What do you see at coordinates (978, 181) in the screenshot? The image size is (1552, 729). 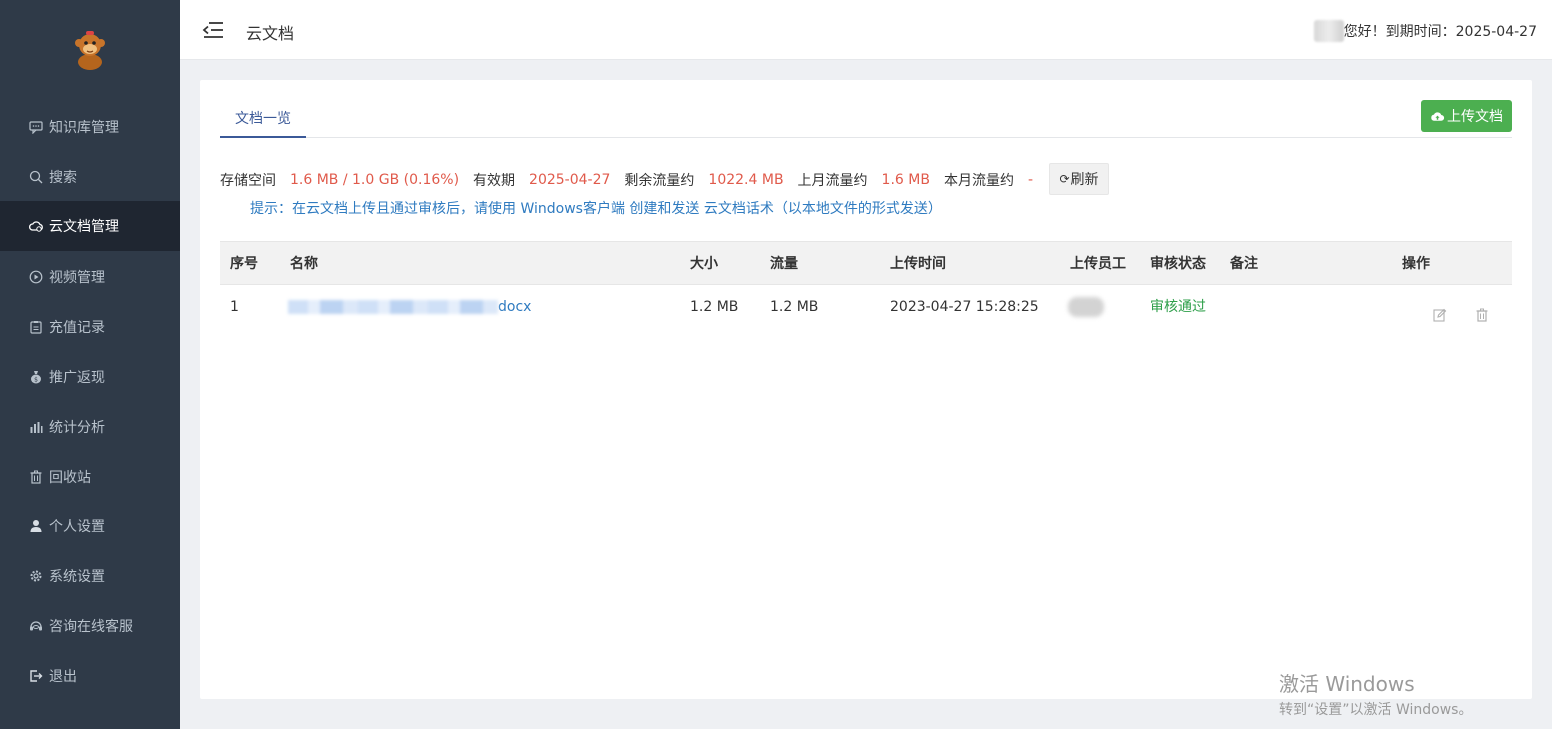 I see `this-month-traffic-label: 本月流量约` at bounding box center [978, 181].